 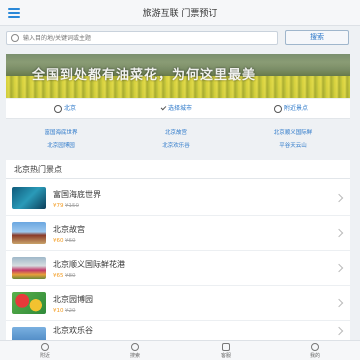 I want to click on list-item: 北京故宫 ¥60 ¥60, so click(x=178, y=234).